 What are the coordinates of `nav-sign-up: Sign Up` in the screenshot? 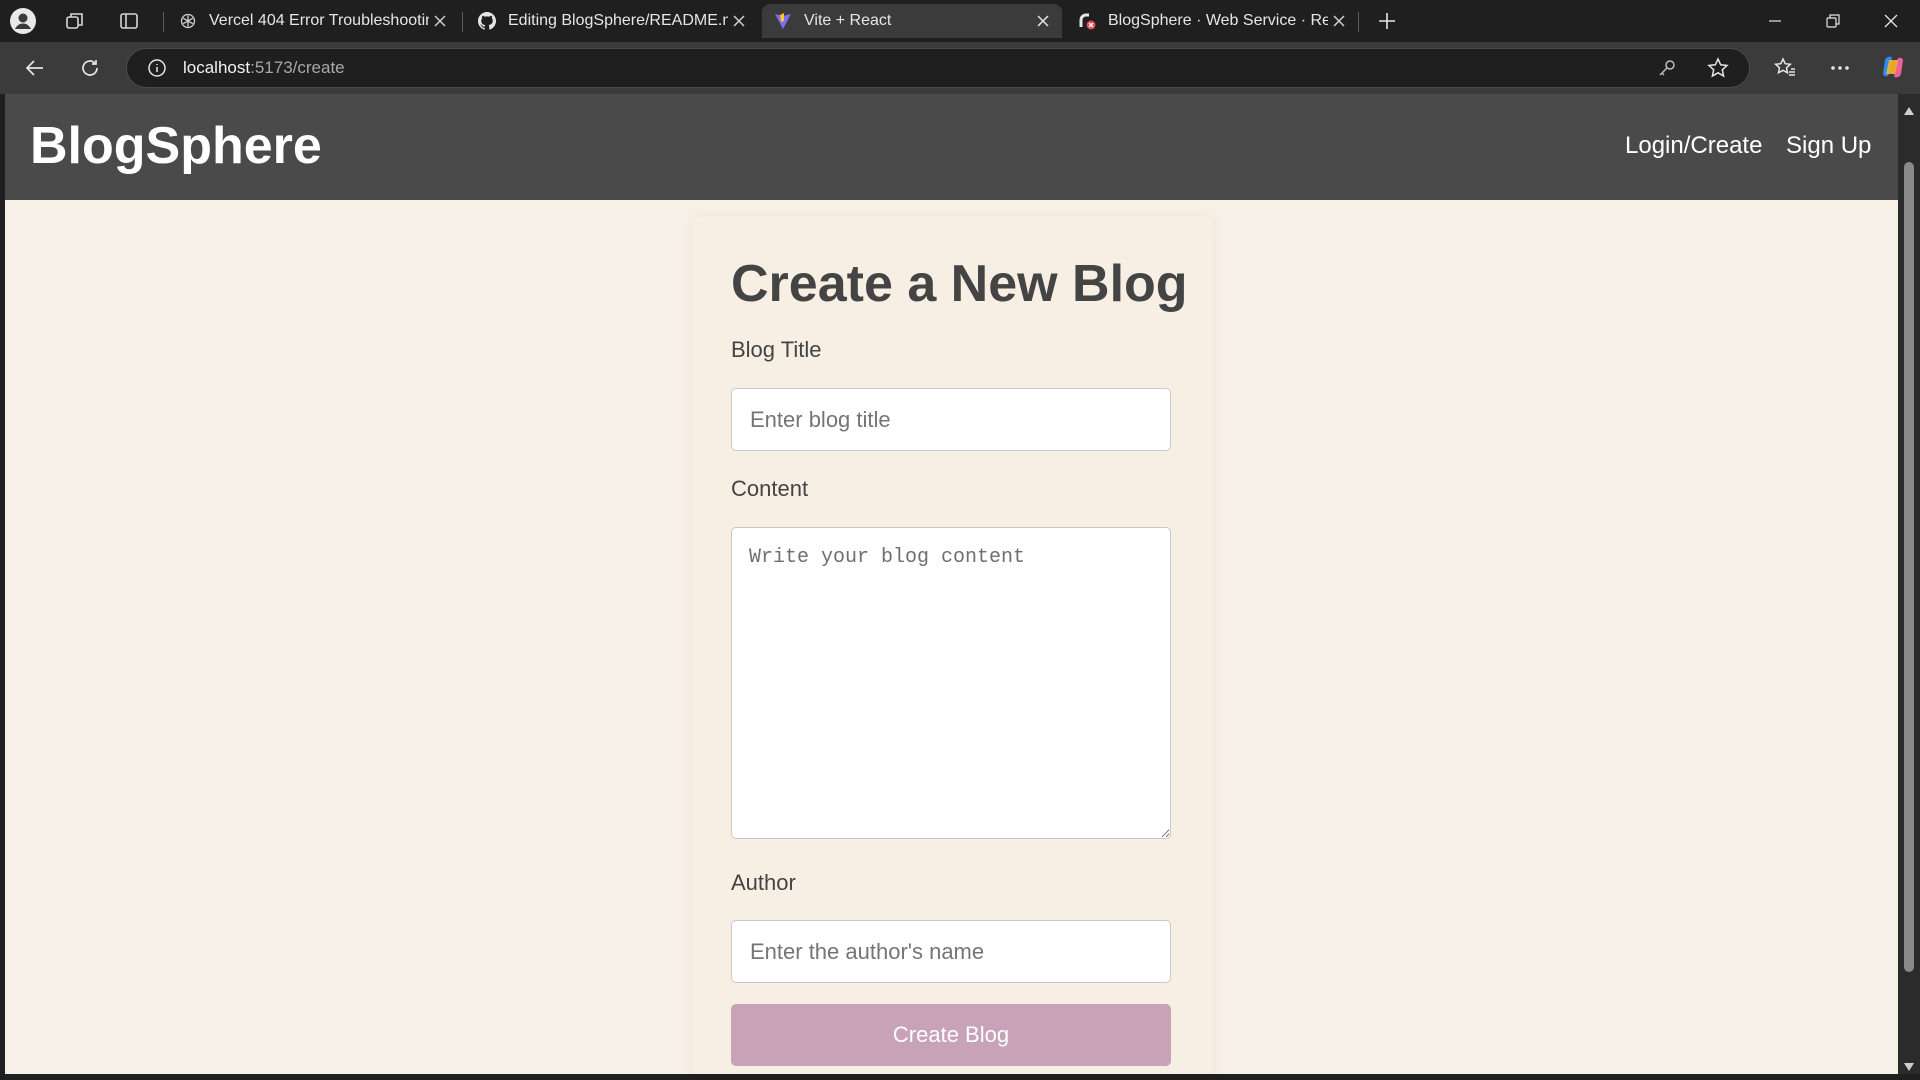 It's located at (1828, 146).